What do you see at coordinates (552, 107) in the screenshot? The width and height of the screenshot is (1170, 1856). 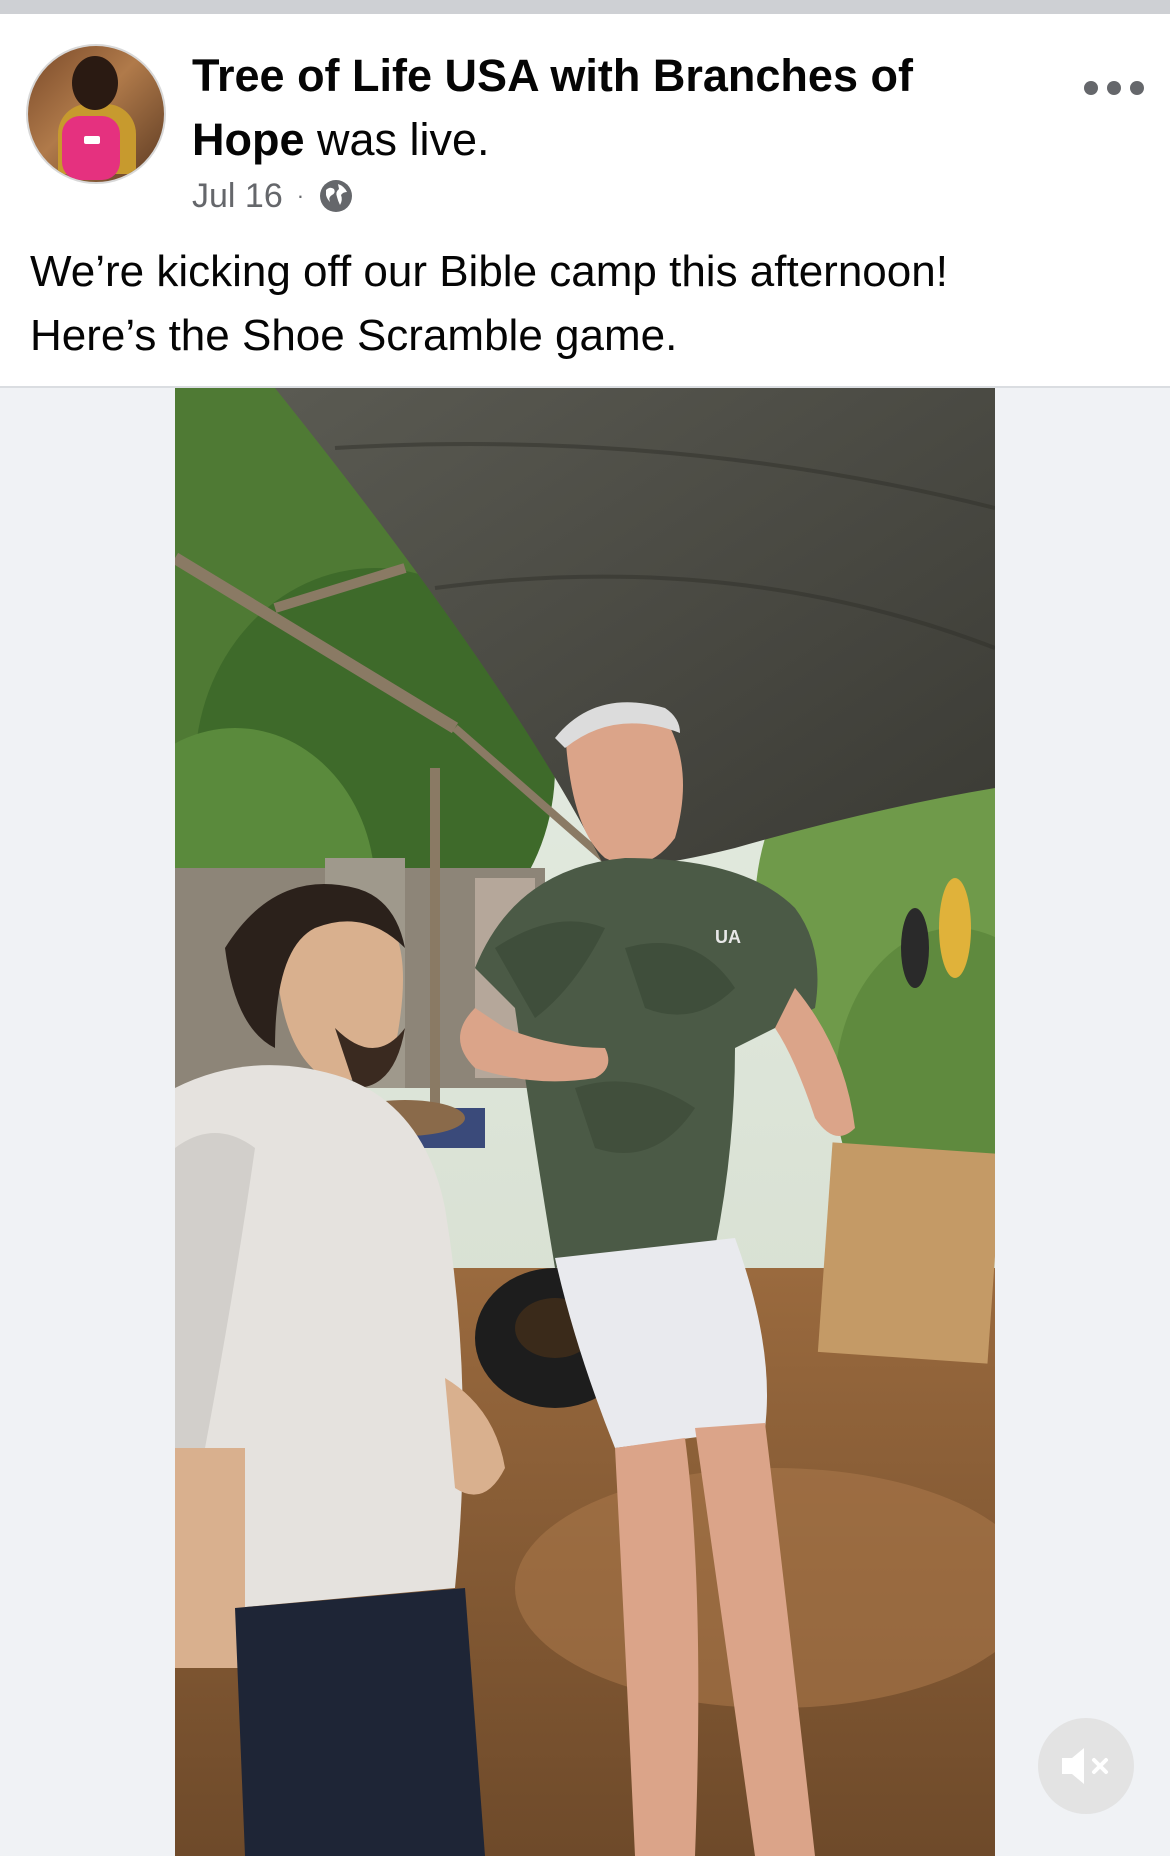 I see `author-name-link: Tree of Life USA with Branches of Hope` at bounding box center [552, 107].